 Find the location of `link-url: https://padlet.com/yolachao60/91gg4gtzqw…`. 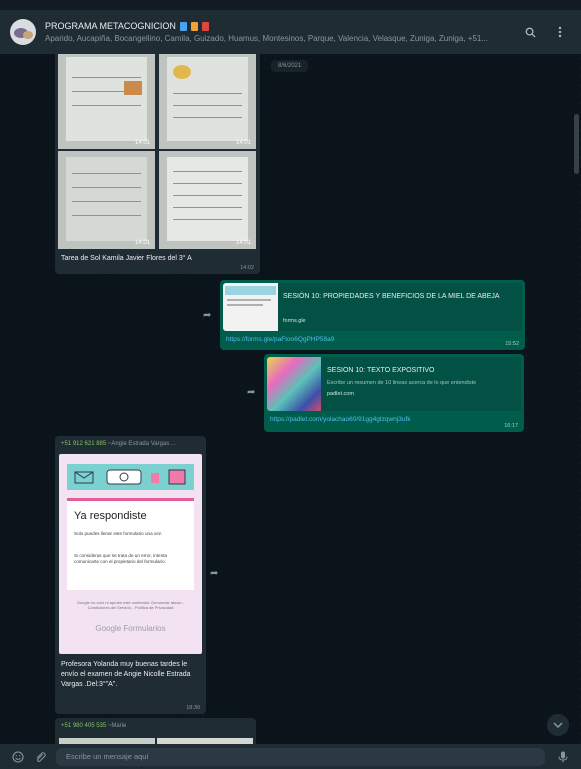

link-url: https://padlet.com/yolachao60/91gg4gtzqw… is located at coordinates (340, 419).